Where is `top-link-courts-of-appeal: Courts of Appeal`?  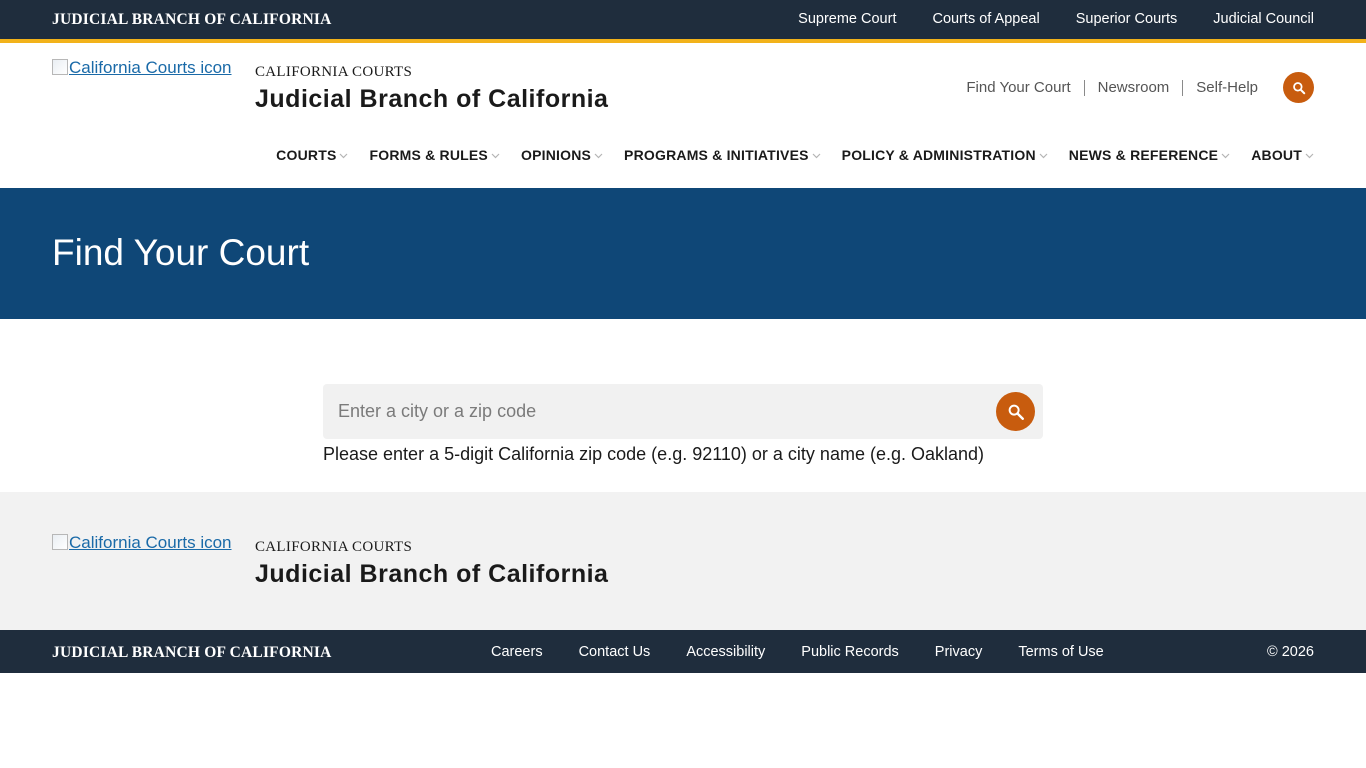 top-link-courts-of-appeal: Courts of Appeal is located at coordinates (985, 19).